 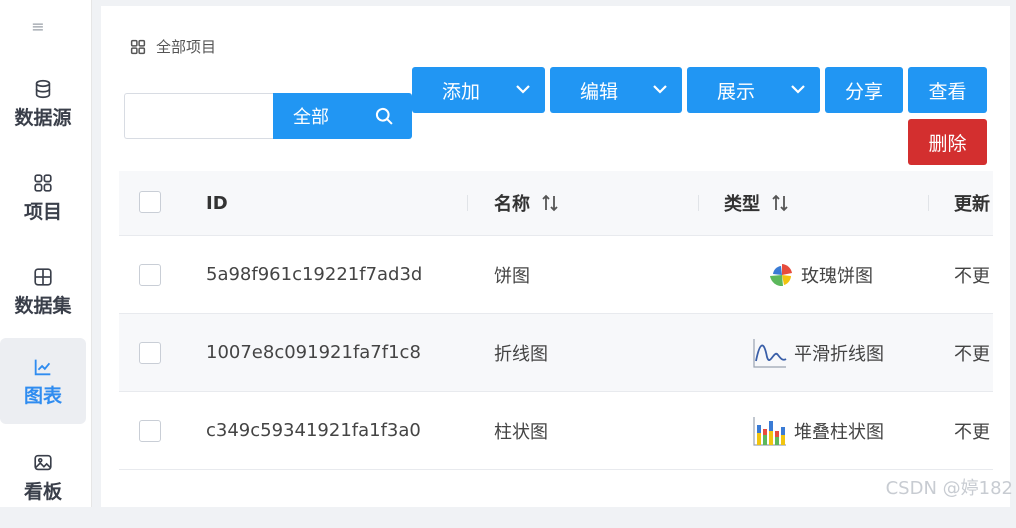 I want to click on cell-name: 折线图, so click(x=521, y=354).